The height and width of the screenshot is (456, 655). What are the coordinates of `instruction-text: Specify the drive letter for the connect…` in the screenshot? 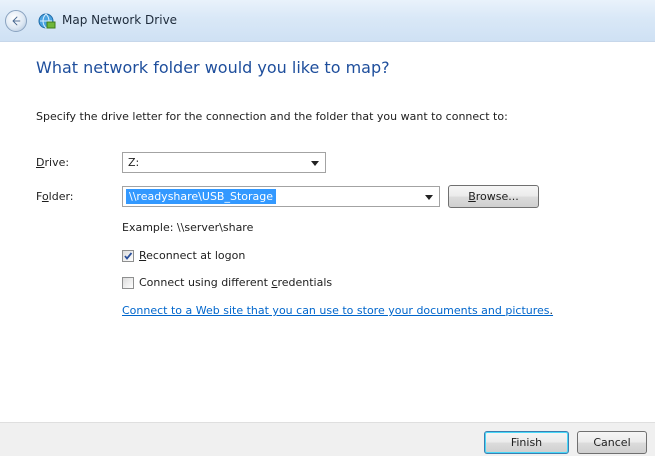 It's located at (272, 116).